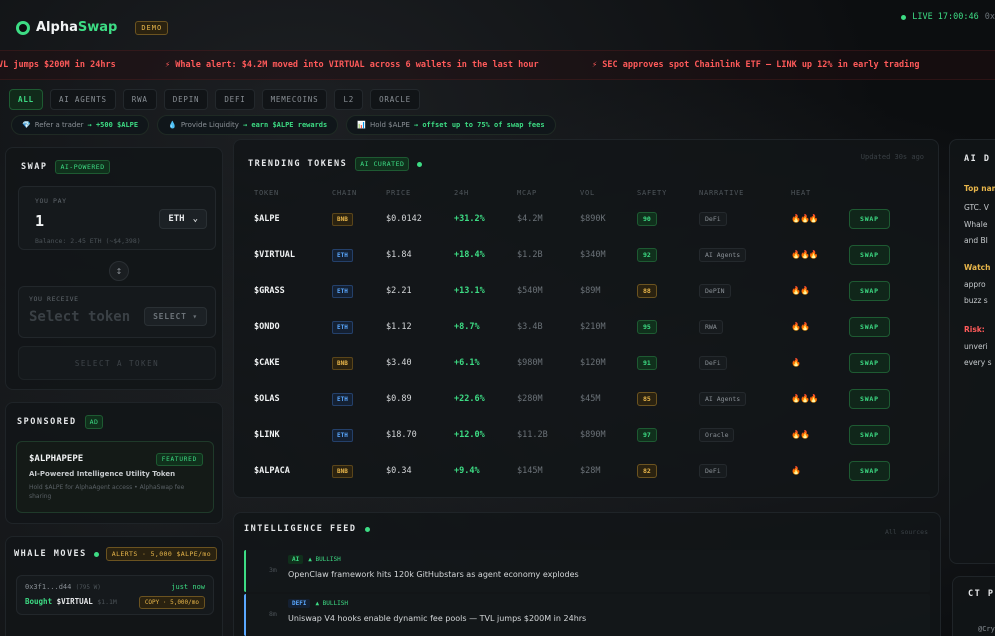 The width and height of the screenshot is (995, 636). What do you see at coordinates (283, 291) in the screenshot?
I see `table-cell: $GRASS` at bounding box center [283, 291].